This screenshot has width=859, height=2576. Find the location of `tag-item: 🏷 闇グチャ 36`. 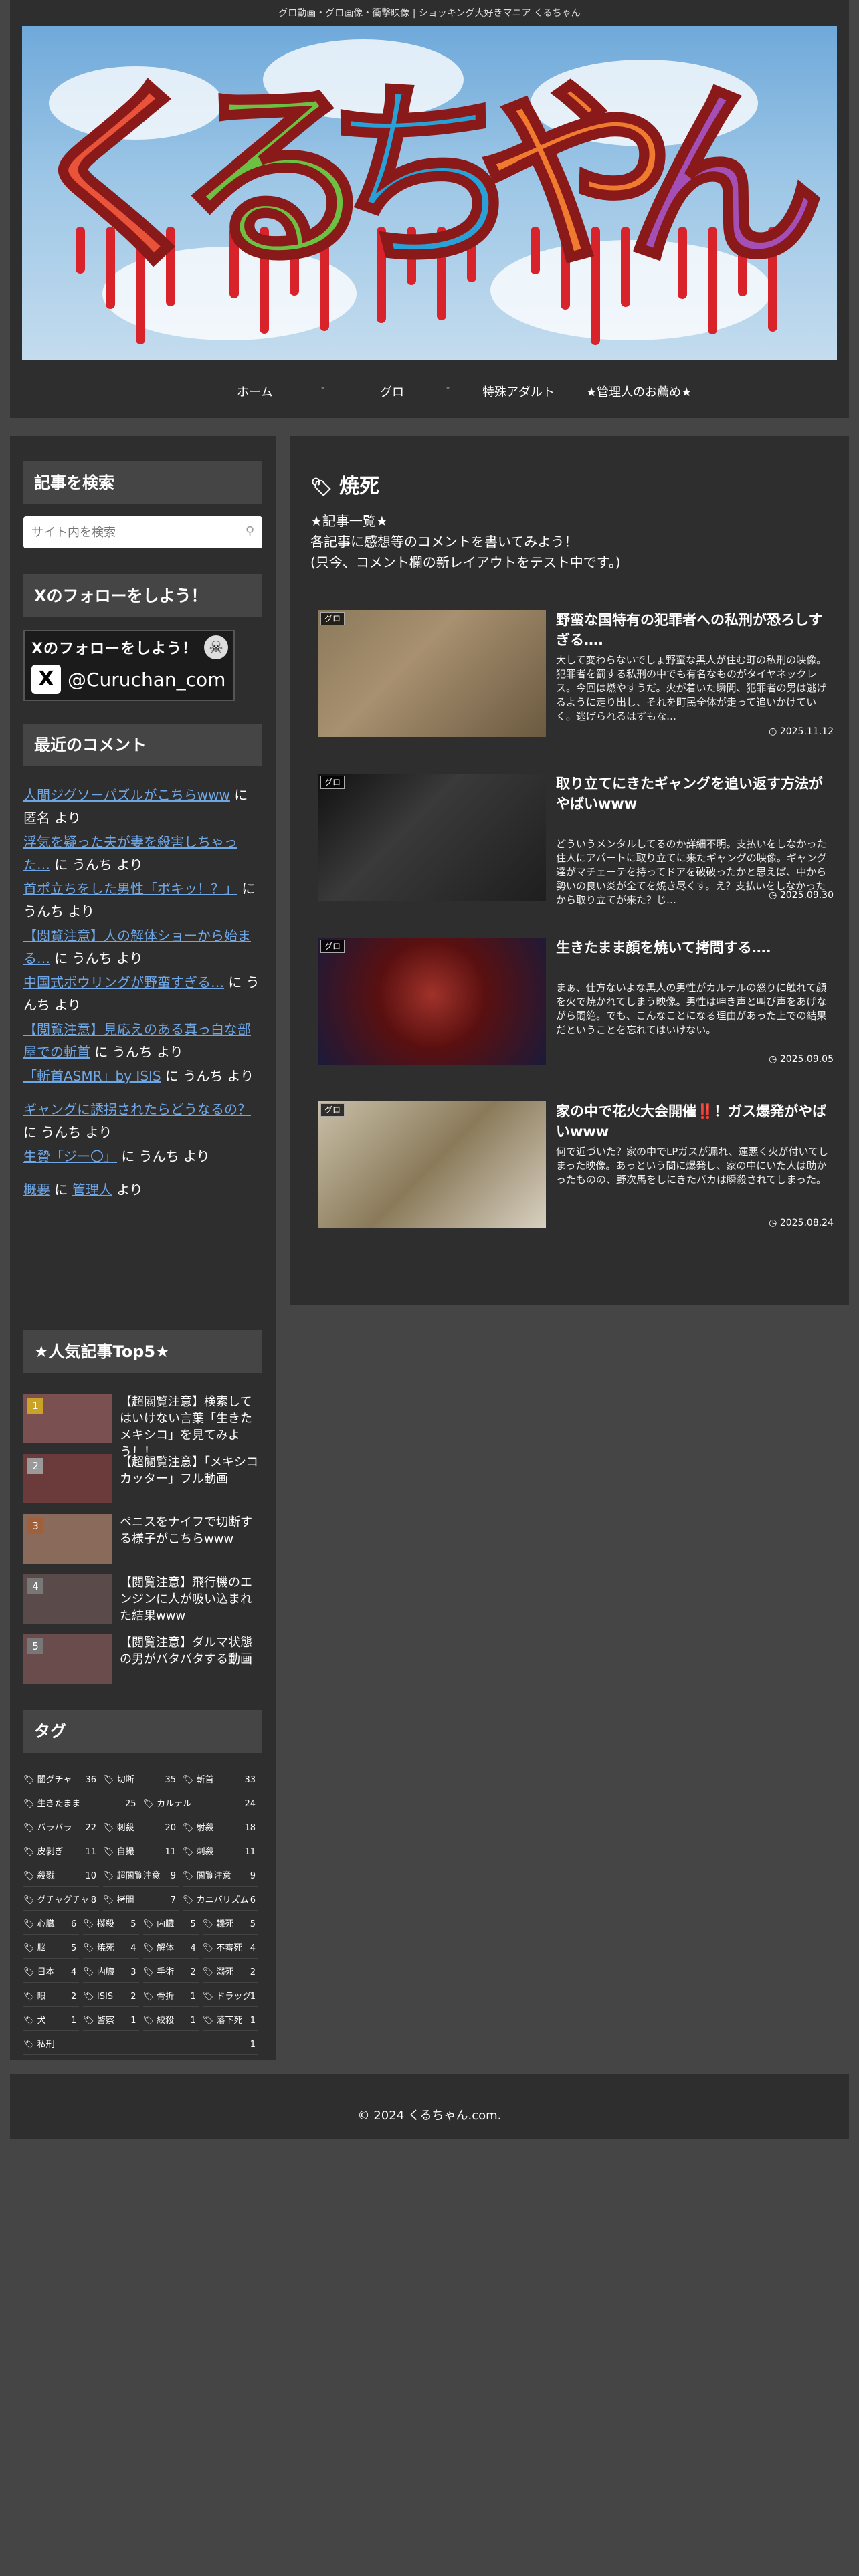

tag-item: 🏷 闇グチャ 36 is located at coordinates (61, 1780).